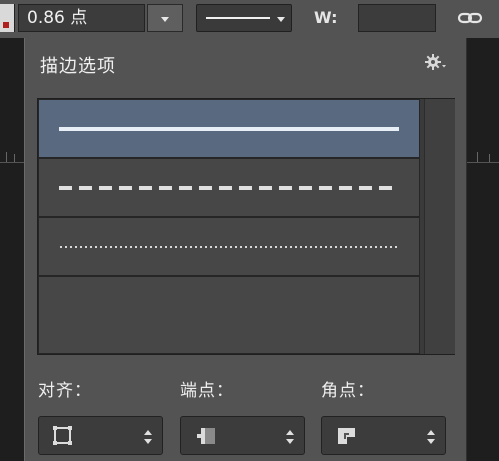  I want to click on options-bar: 0.86 点 W:, so click(249, 19).